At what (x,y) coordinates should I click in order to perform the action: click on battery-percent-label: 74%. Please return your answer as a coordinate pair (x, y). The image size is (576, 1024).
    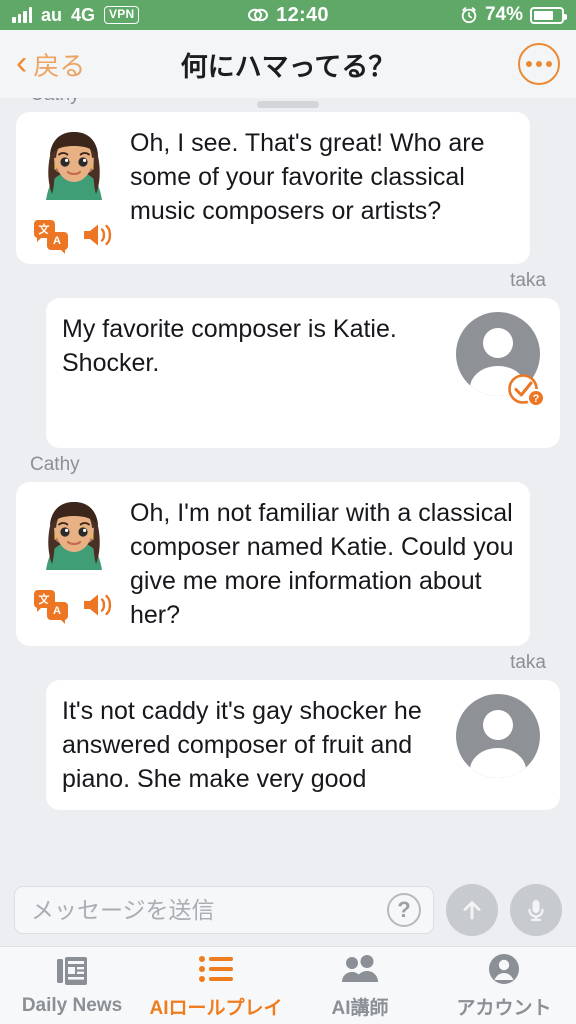
    Looking at the image, I should click on (503, 14).